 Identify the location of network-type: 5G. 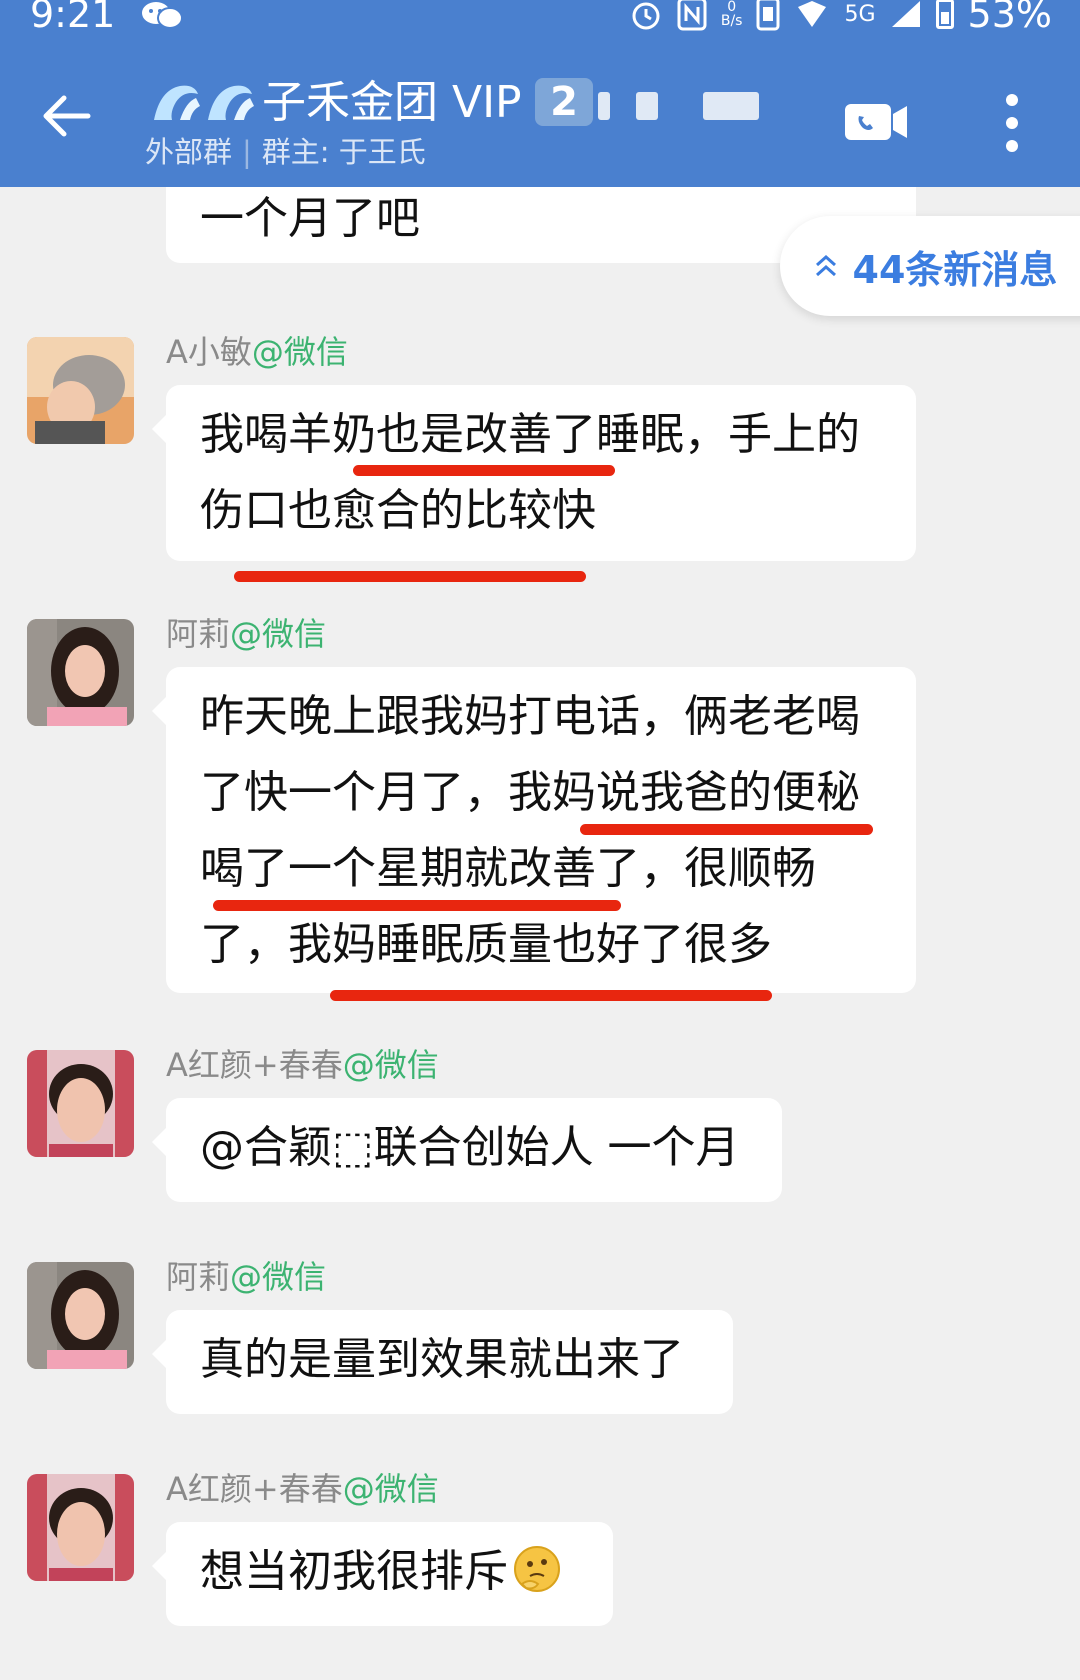
(860, 14).